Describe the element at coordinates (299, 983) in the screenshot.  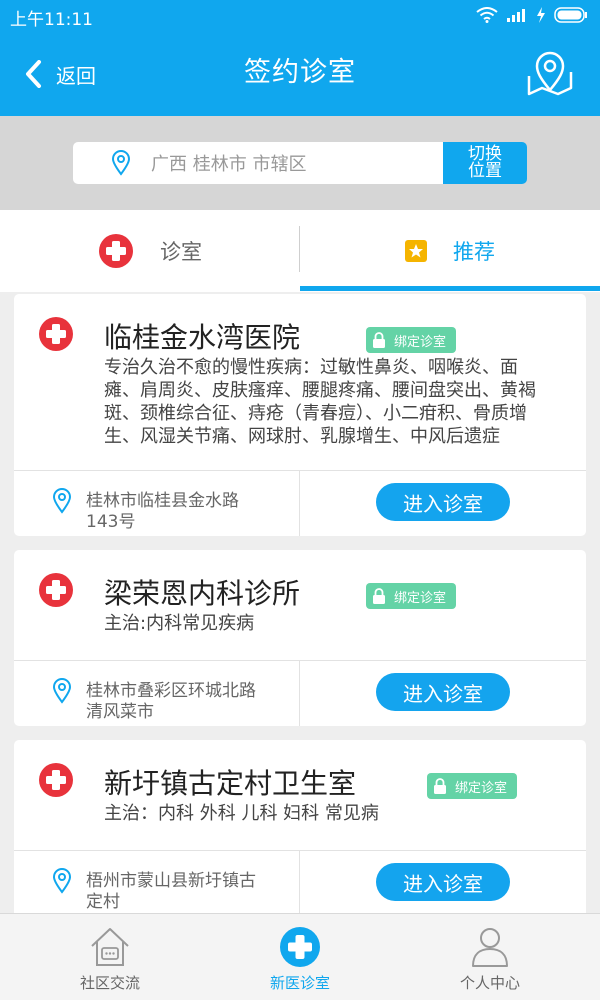
I see `nav-clinic-label: 新医诊室` at that location.